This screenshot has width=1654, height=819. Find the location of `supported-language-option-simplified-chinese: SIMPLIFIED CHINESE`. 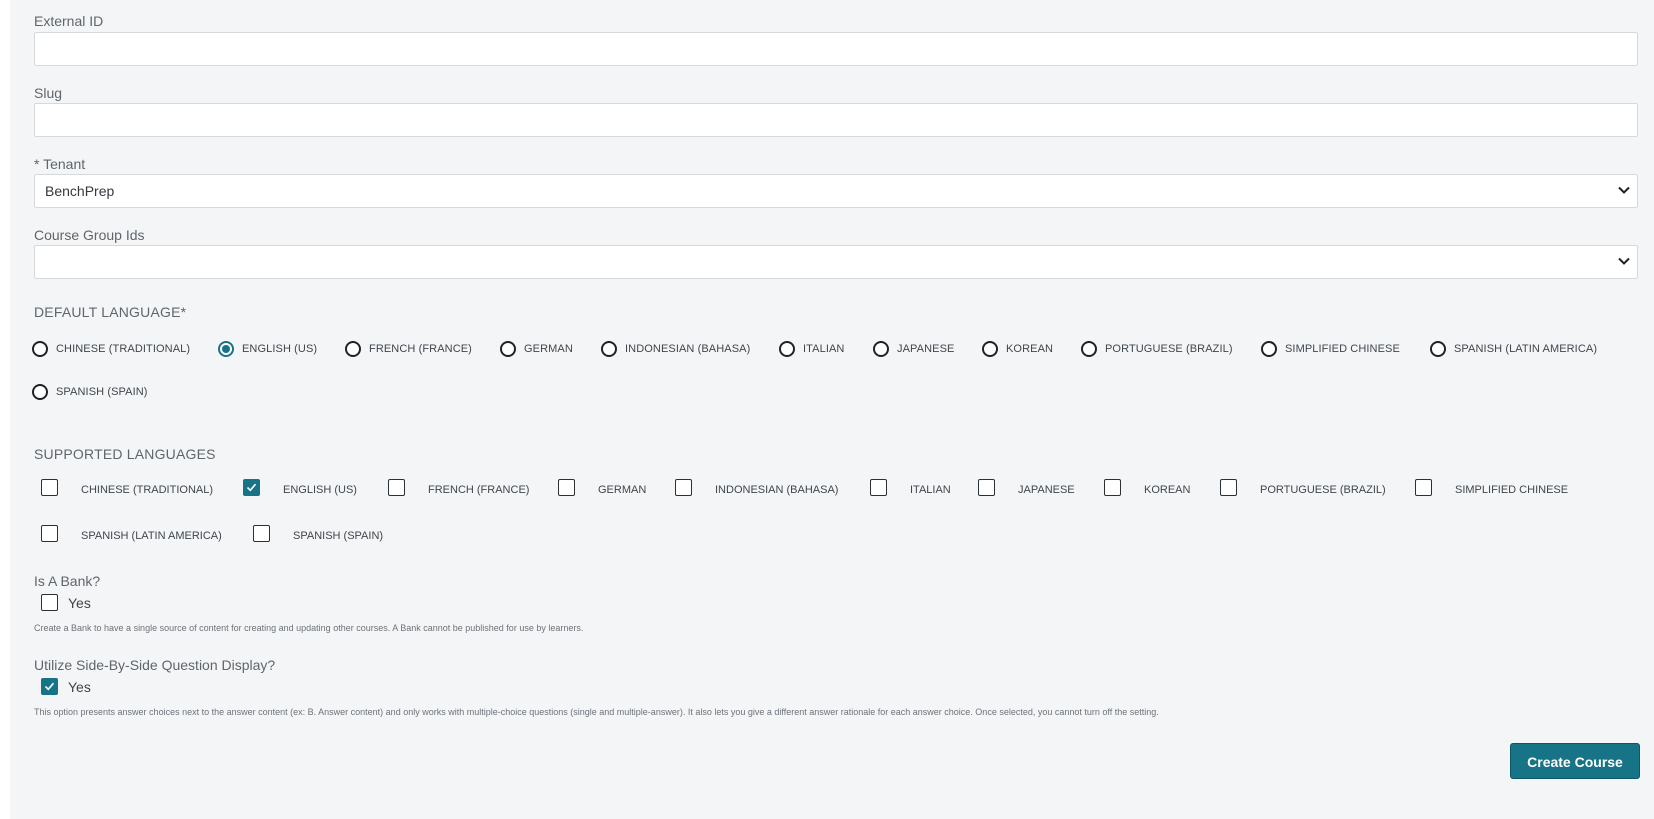

supported-language-option-simplified-chinese: SIMPLIFIED CHINESE is located at coordinates (1491, 487).